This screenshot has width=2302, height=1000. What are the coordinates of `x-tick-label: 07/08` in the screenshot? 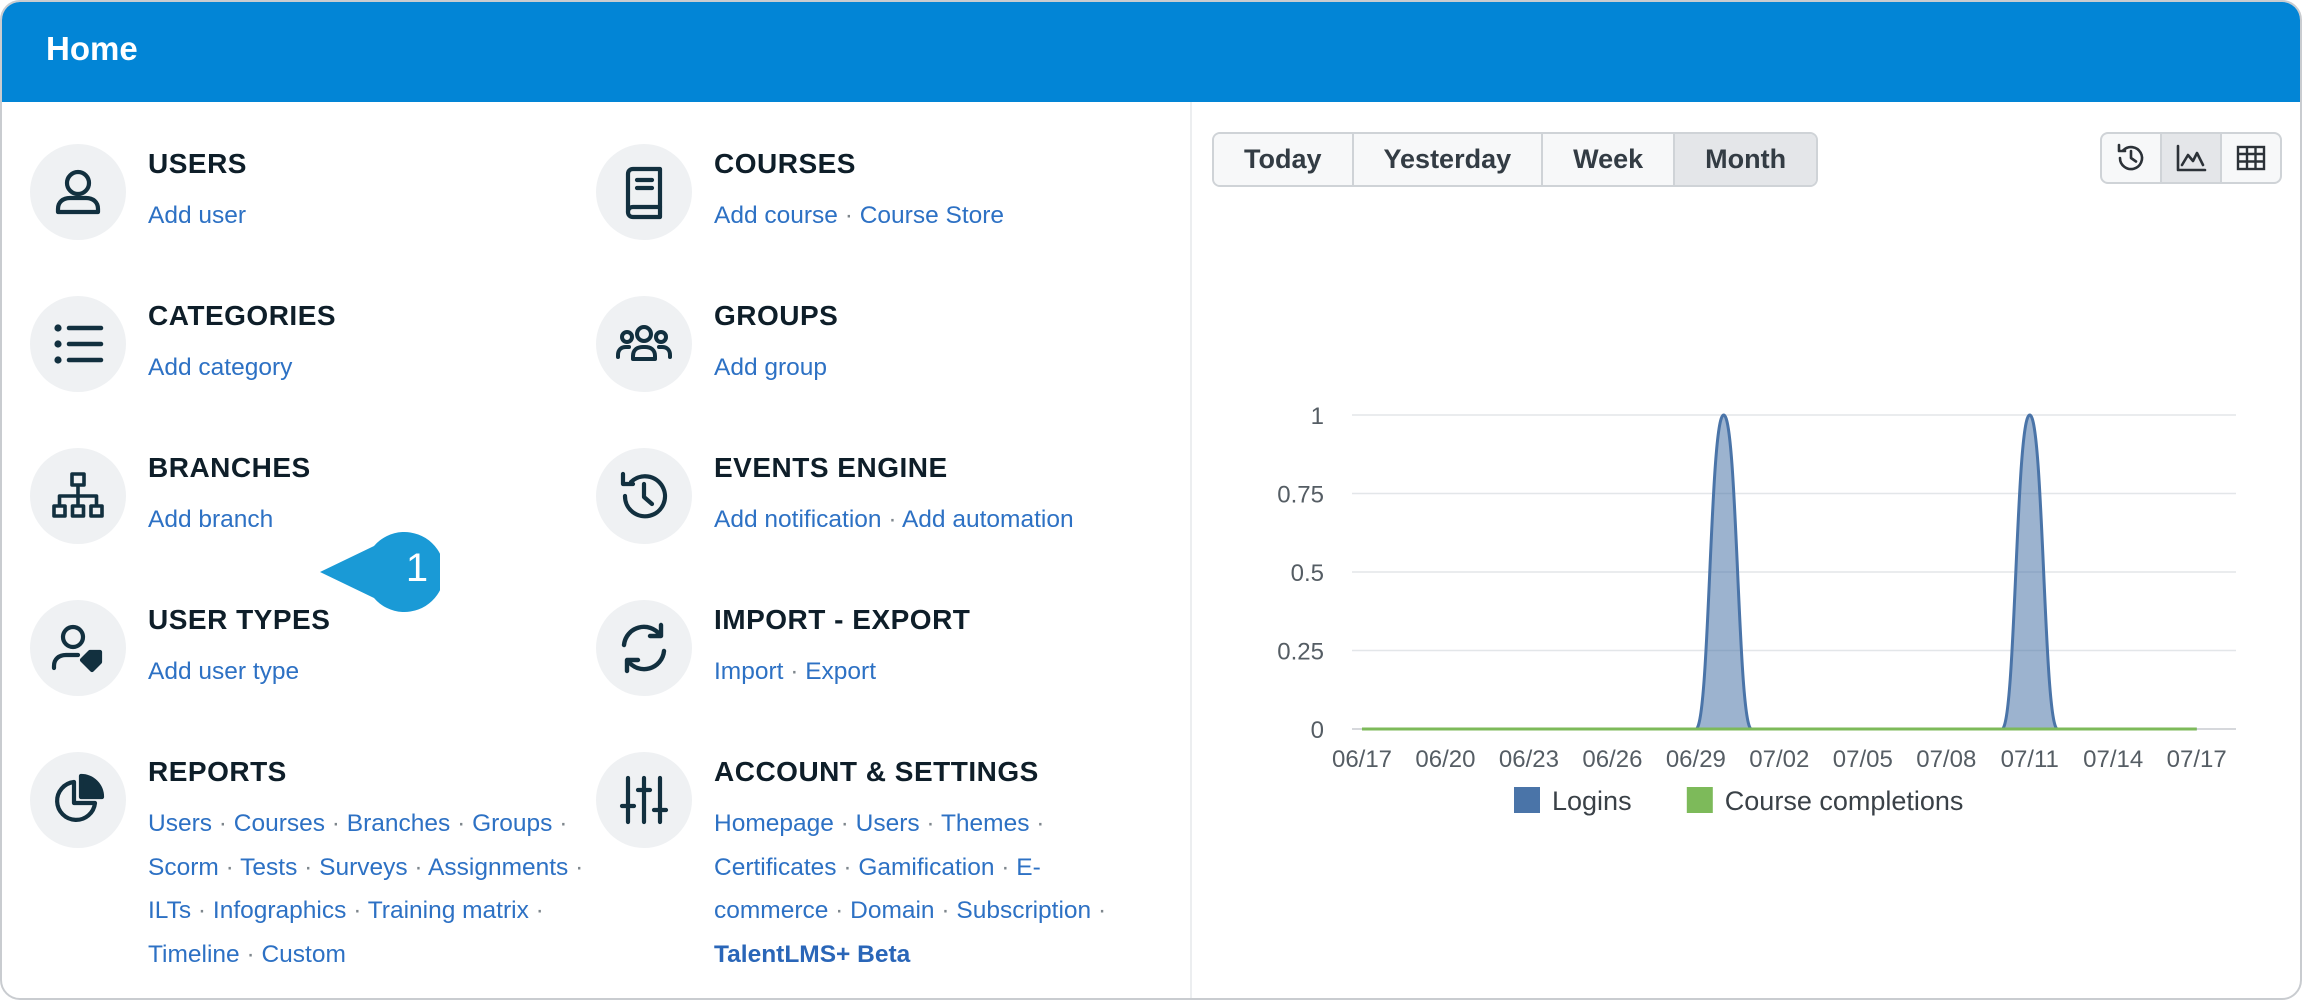 It's located at (1946, 759).